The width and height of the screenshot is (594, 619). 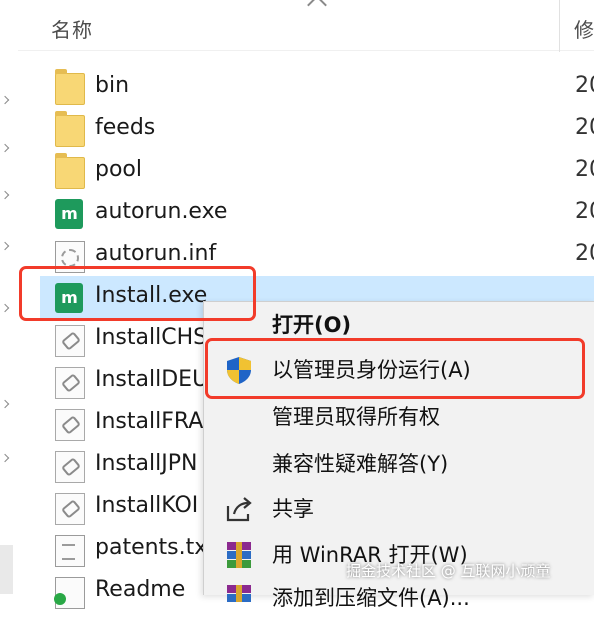 I want to click on highlight-install-exe, so click(x=137, y=293).